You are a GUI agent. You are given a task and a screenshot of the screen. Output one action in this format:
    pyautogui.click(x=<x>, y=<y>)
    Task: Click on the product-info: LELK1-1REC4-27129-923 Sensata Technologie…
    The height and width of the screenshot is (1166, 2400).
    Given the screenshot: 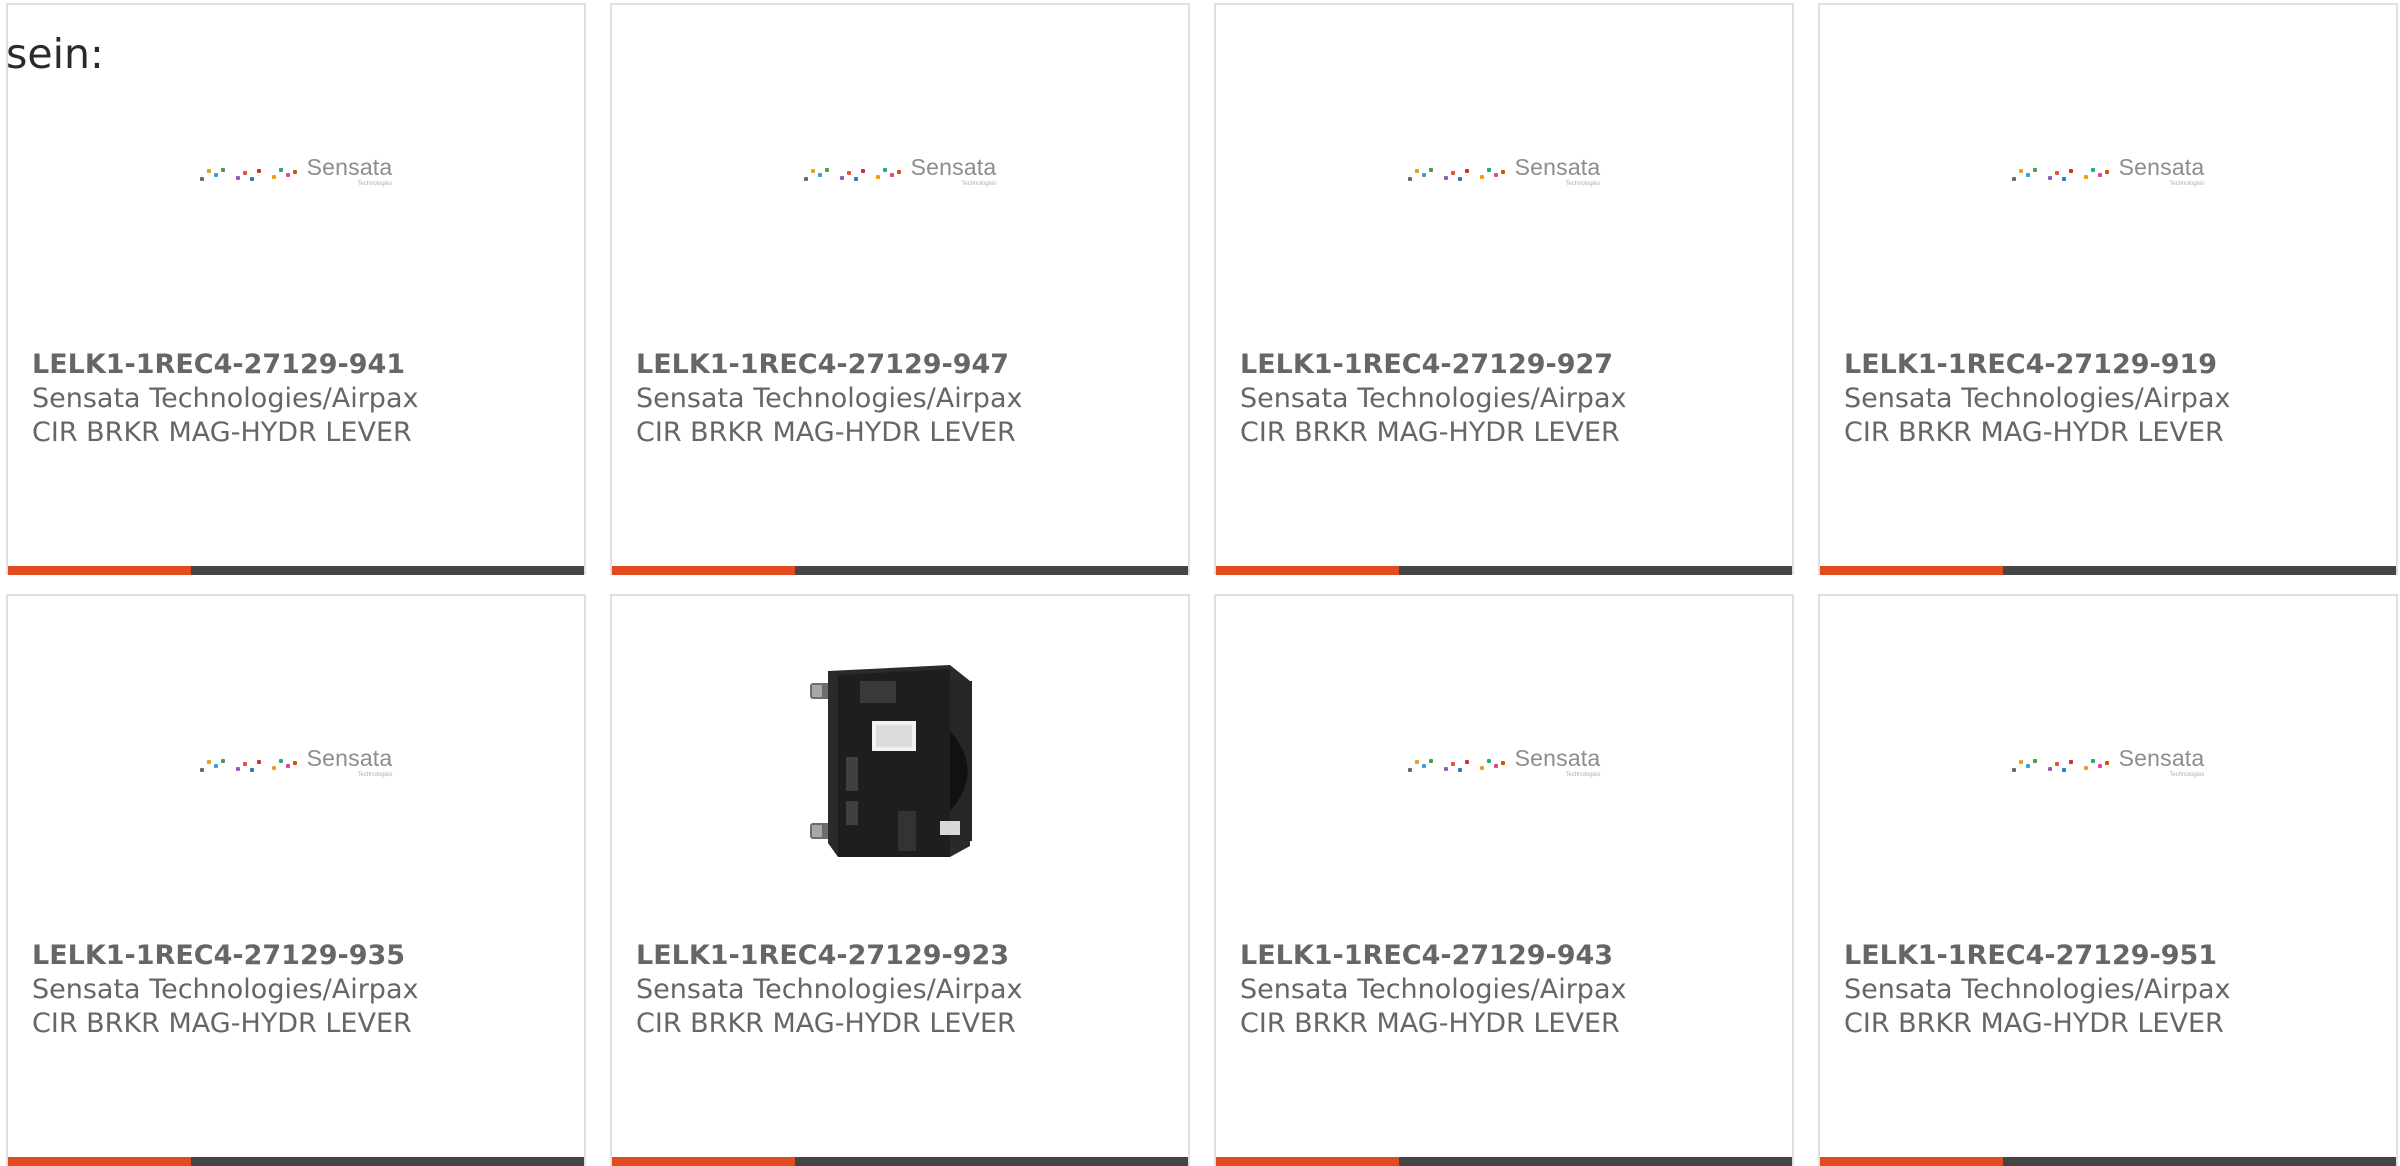 What is the action you would take?
    pyautogui.click(x=829, y=990)
    